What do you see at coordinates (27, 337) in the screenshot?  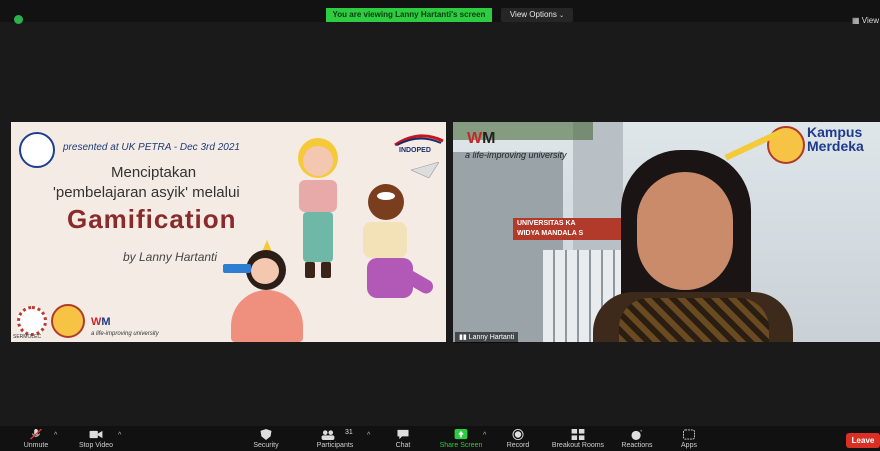 I see `sermolec-label: SERMOLEC` at bounding box center [27, 337].